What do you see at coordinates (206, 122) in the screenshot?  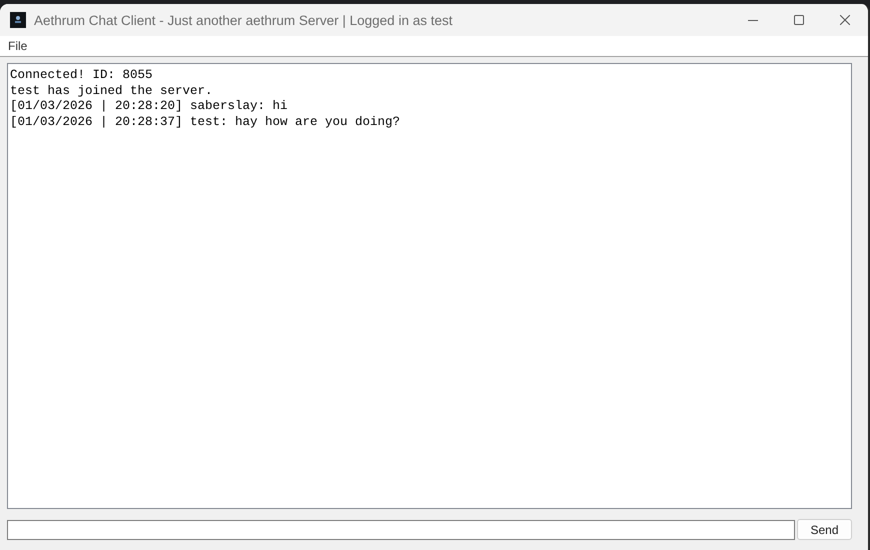 I see `chat-message: [01/03/2026 | 20:28:37] test: hay how are you doing?` at bounding box center [206, 122].